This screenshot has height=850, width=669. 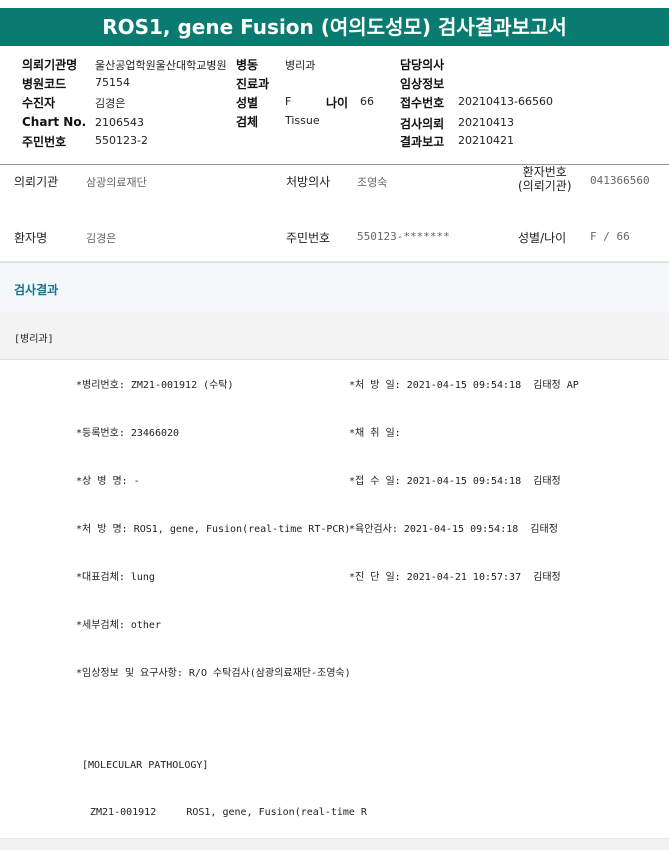 What do you see at coordinates (334, 27) in the screenshot?
I see `report-title: ROS1, gene Fusion (여의도성모) 검사결과보고서` at bounding box center [334, 27].